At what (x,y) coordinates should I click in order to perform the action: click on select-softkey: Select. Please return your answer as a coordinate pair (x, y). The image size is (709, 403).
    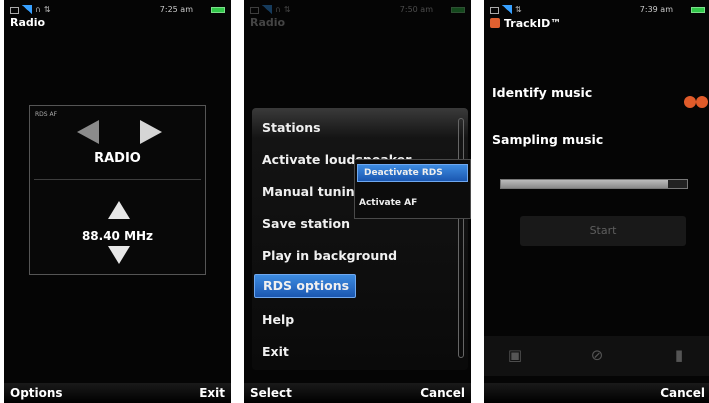
    Looking at the image, I should click on (271, 393).